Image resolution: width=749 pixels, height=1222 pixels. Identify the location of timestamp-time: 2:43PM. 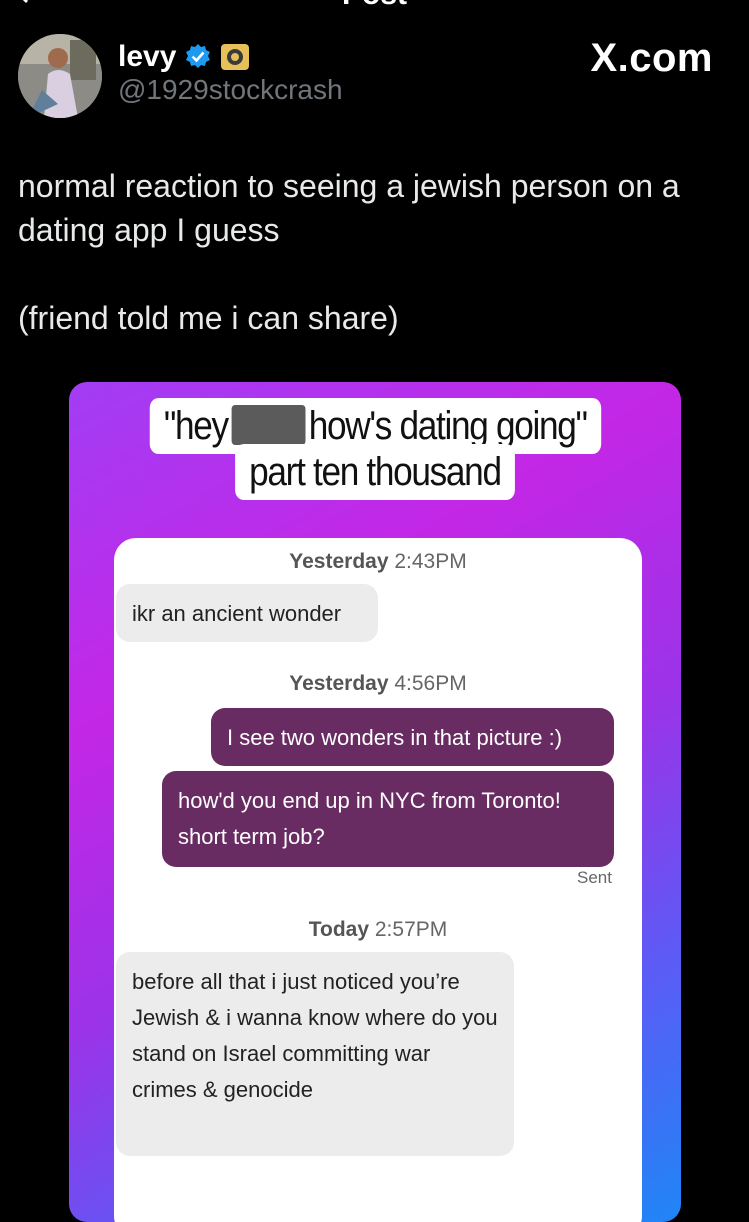
(430, 561).